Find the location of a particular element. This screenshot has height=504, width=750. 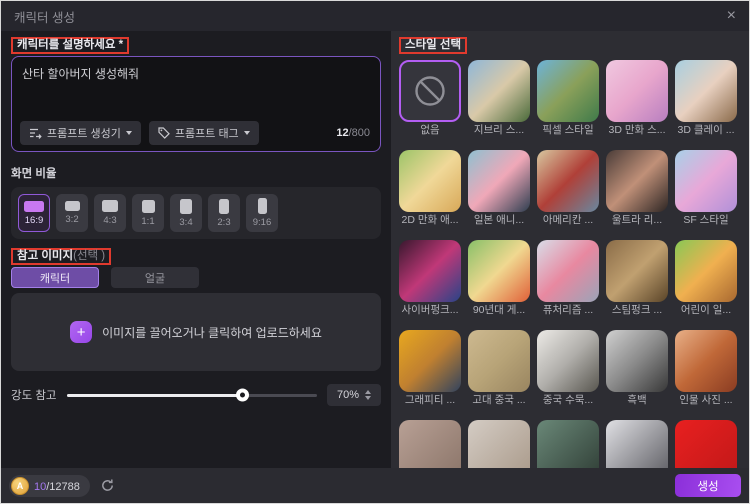

prompt-text: 산타 할아버지 생성해줘 is located at coordinates (196, 73).